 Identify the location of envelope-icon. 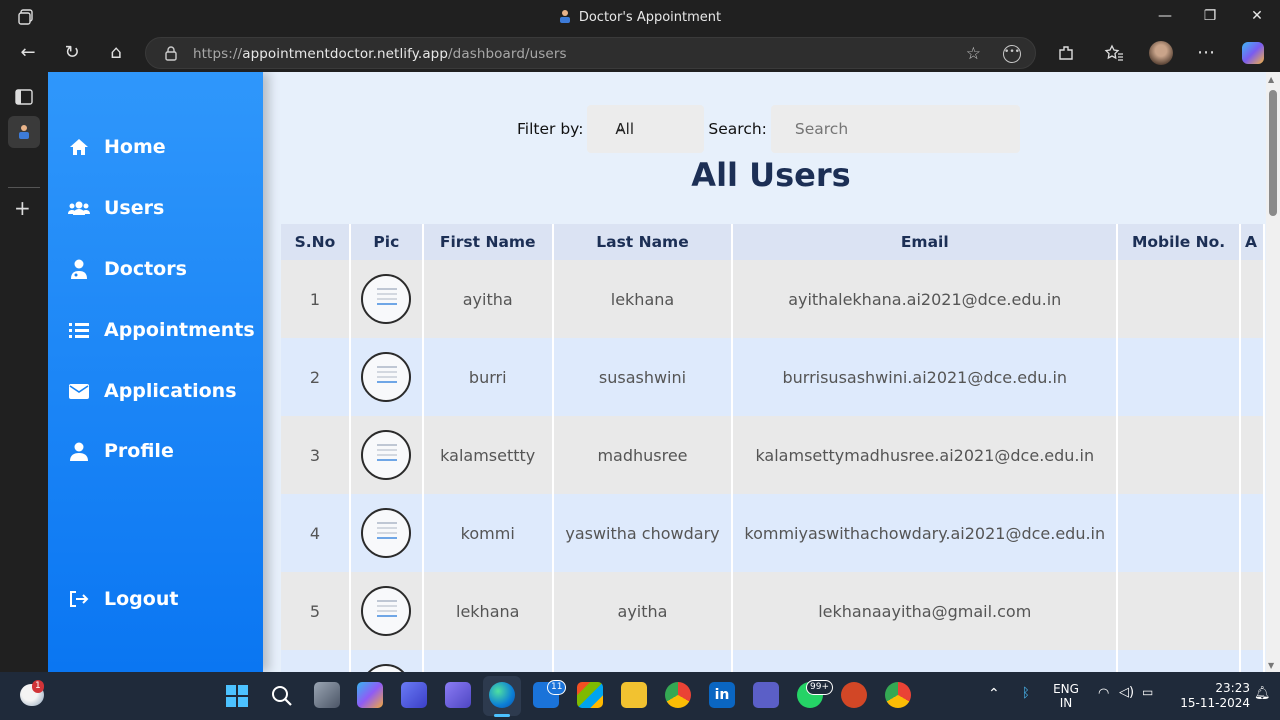
(79, 391).